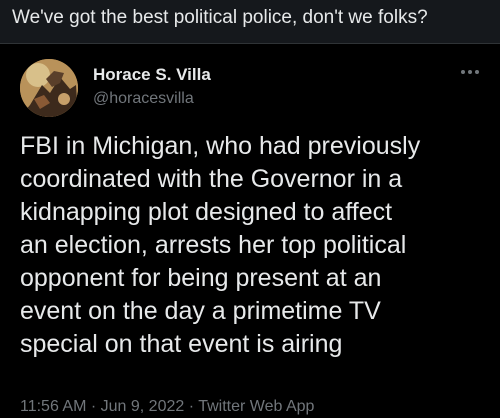 The height and width of the screenshot is (418, 500). What do you see at coordinates (143, 99) in the screenshot?
I see `author-handle: @horacesvilla` at bounding box center [143, 99].